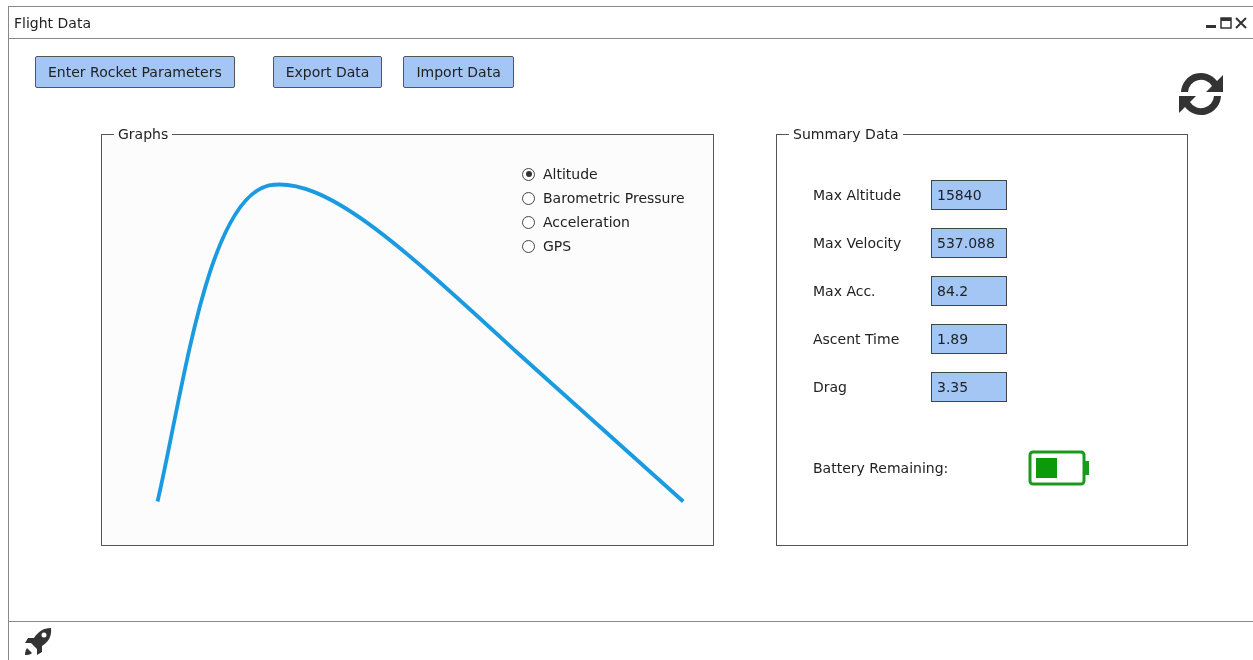 Image resolution: width=1253 pixels, height=660 pixels. Describe the element at coordinates (969, 291) in the screenshot. I see `value-field: 84.2` at that location.